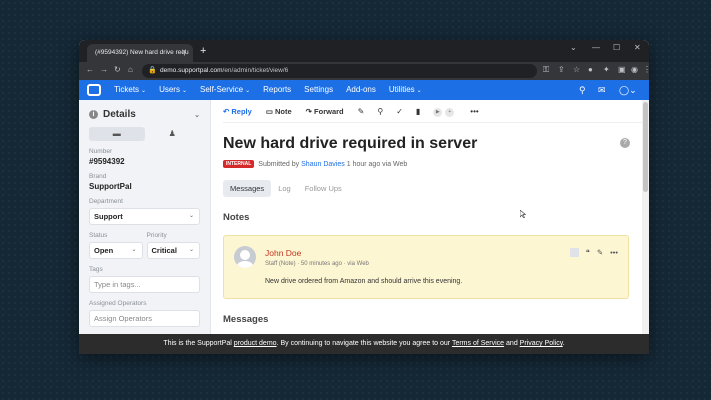 This screenshot has width=711, height=400. What do you see at coordinates (405, 90) in the screenshot?
I see `nav-item-utilities: Utilities ⌄` at bounding box center [405, 90].